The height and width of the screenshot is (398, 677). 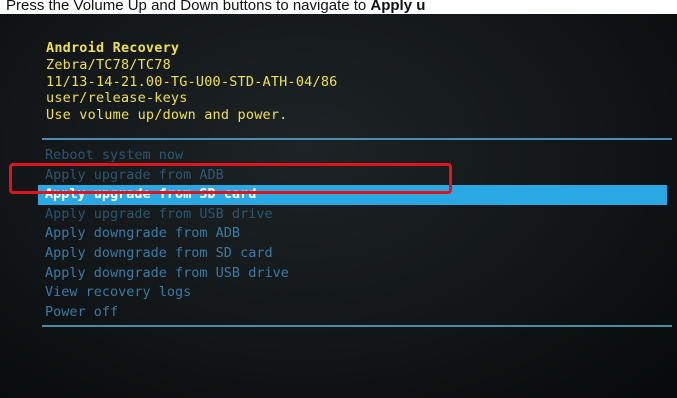 What do you see at coordinates (338, 234) in the screenshot?
I see `menu-item-downgrade-adb: Apply downgrade from ADB` at bounding box center [338, 234].